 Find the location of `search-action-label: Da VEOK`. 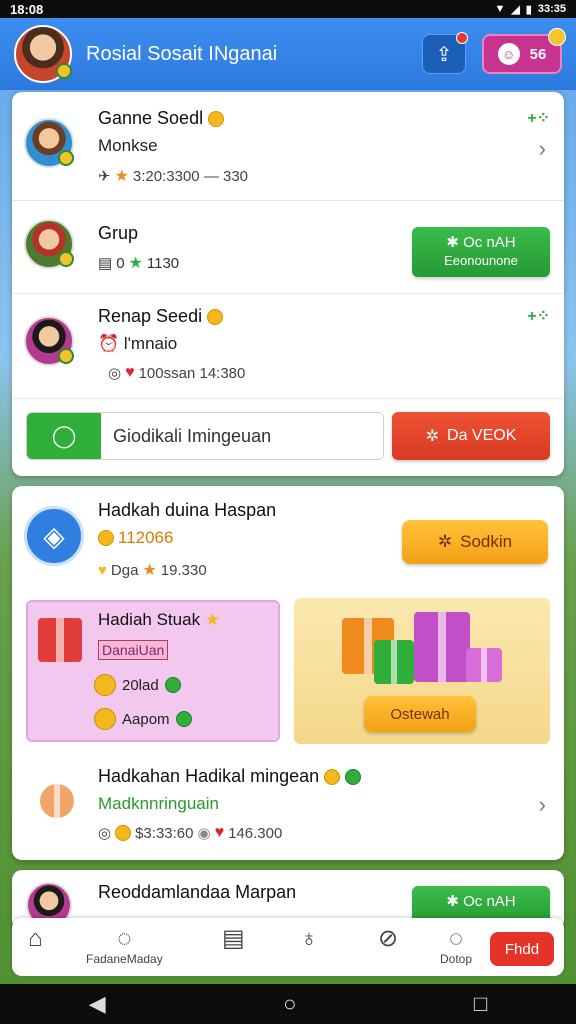

search-action-label: Da VEOK is located at coordinates (482, 435).